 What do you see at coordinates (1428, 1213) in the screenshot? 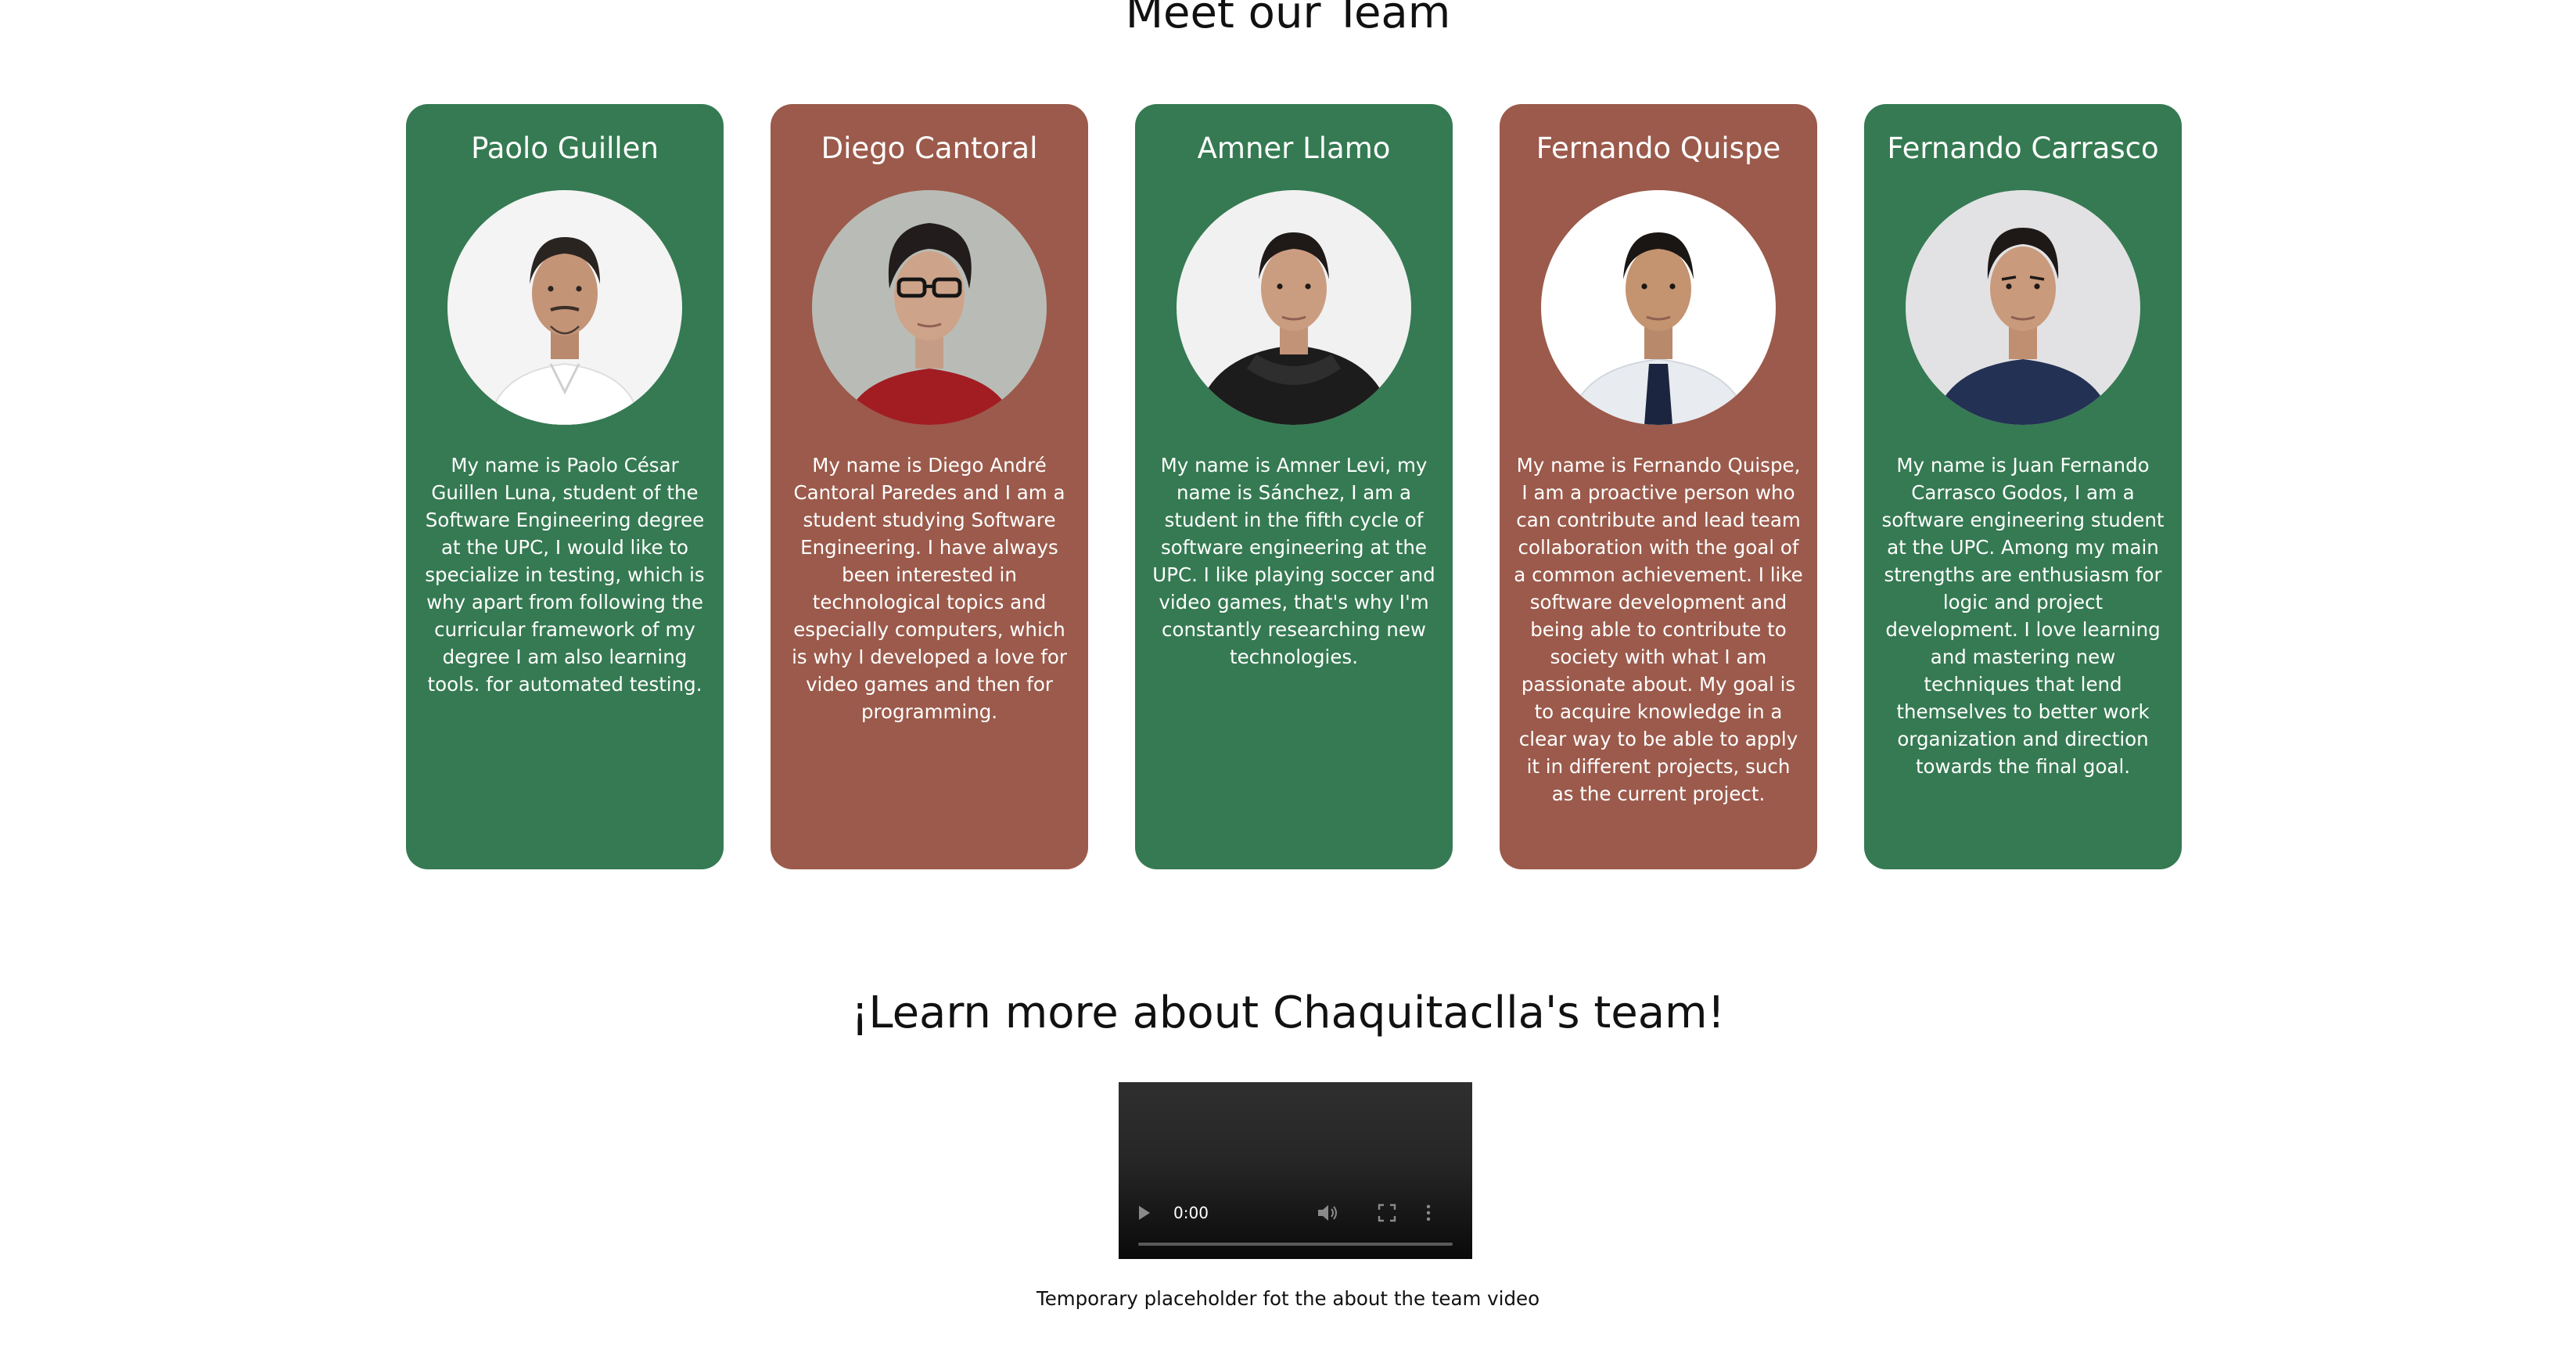
I see `more-options-icon` at bounding box center [1428, 1213].